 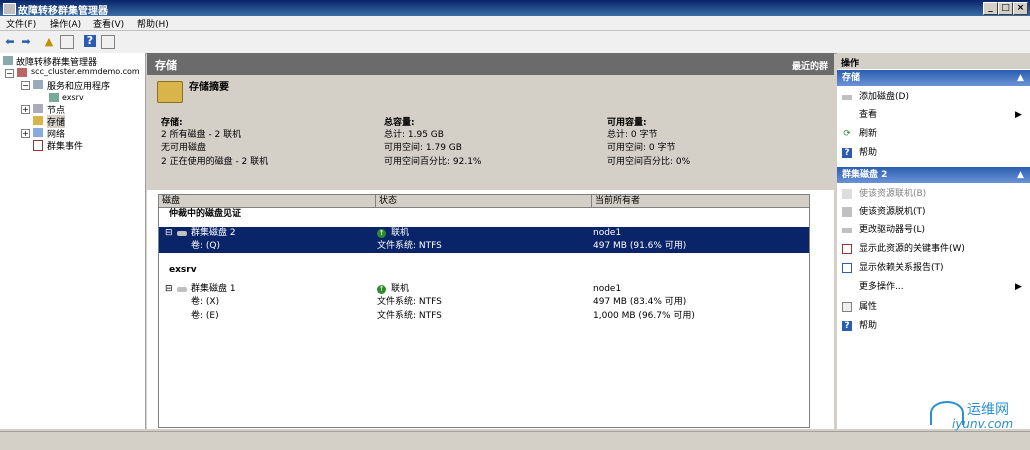 I want to click on volume-name: 卷: (X), so click(x=205, y=302).